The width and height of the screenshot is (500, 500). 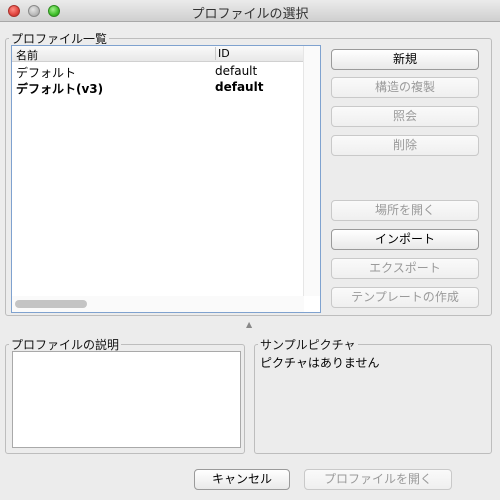 I want to click on sample-picture-legend: サンプルピクチャ, so click(x=308, y=345).